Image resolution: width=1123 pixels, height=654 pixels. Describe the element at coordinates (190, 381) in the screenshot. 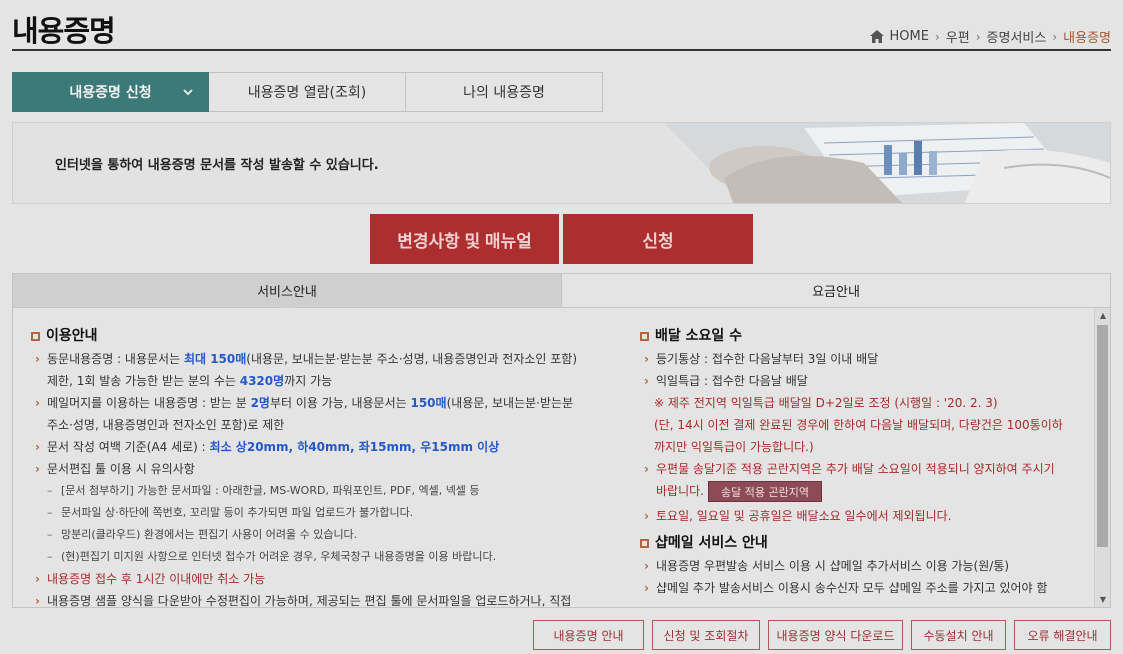

I see `list-item-cont: 제한, 1회 발송 가능한 받는 분의 수는 4320명까지 가능` at that location.